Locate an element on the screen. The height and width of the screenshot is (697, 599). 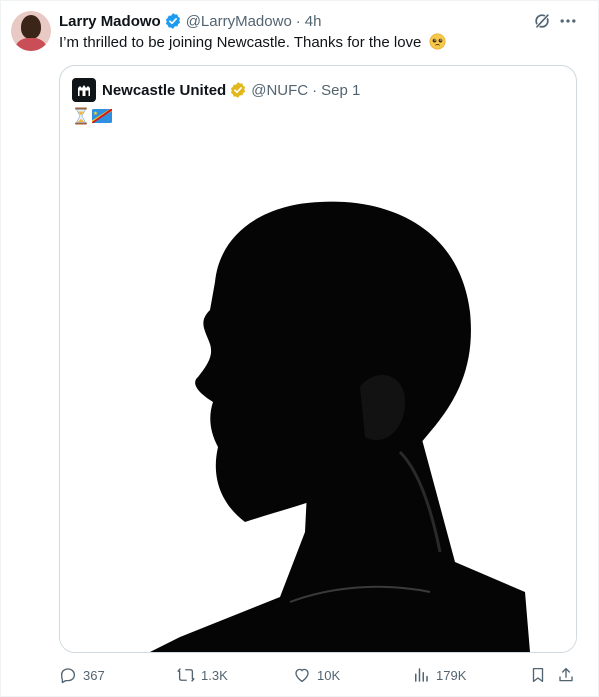
tweet-header: Larry Madowo @LarryMadowo · 4h is located at coordinates (190, 21).